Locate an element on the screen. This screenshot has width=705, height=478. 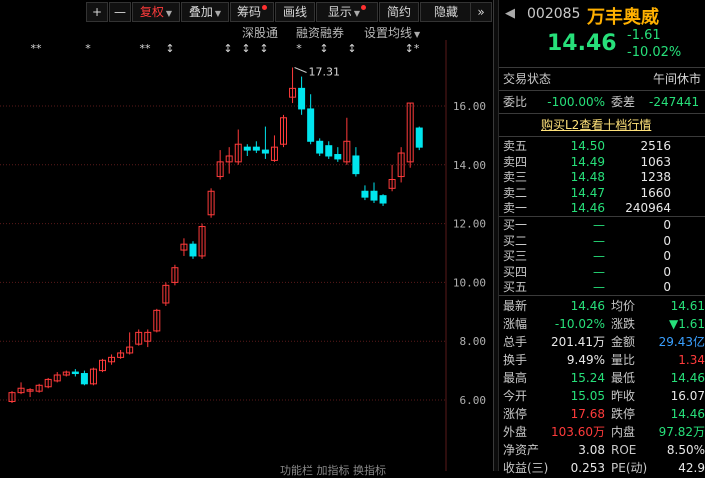
hide-label: 隐藏 is located at coordinates (445, 12).